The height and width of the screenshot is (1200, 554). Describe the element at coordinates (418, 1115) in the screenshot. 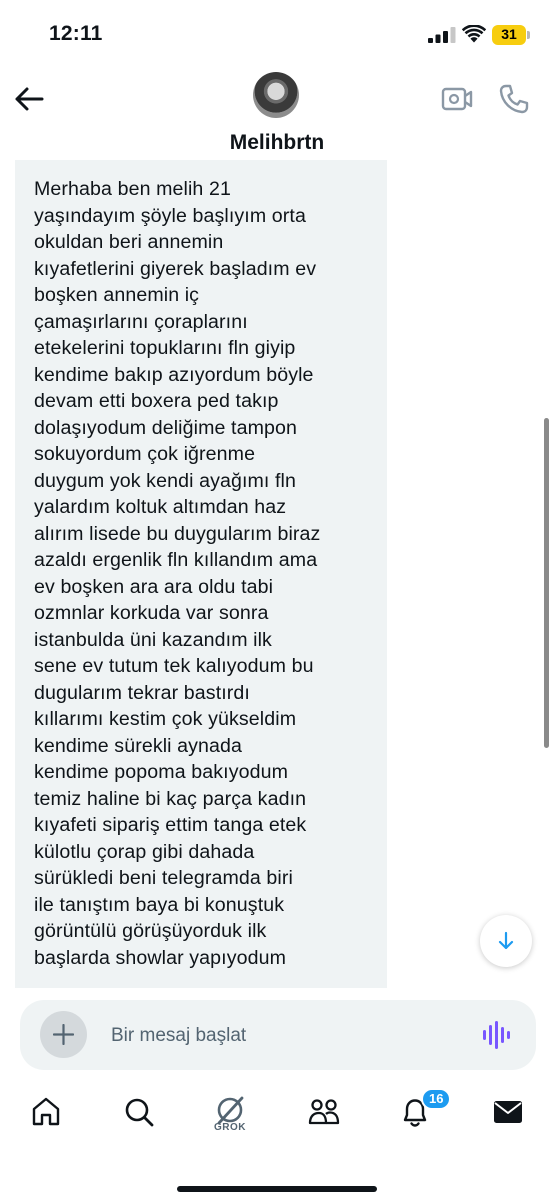

I see `nav-notifications: 16` at that location.